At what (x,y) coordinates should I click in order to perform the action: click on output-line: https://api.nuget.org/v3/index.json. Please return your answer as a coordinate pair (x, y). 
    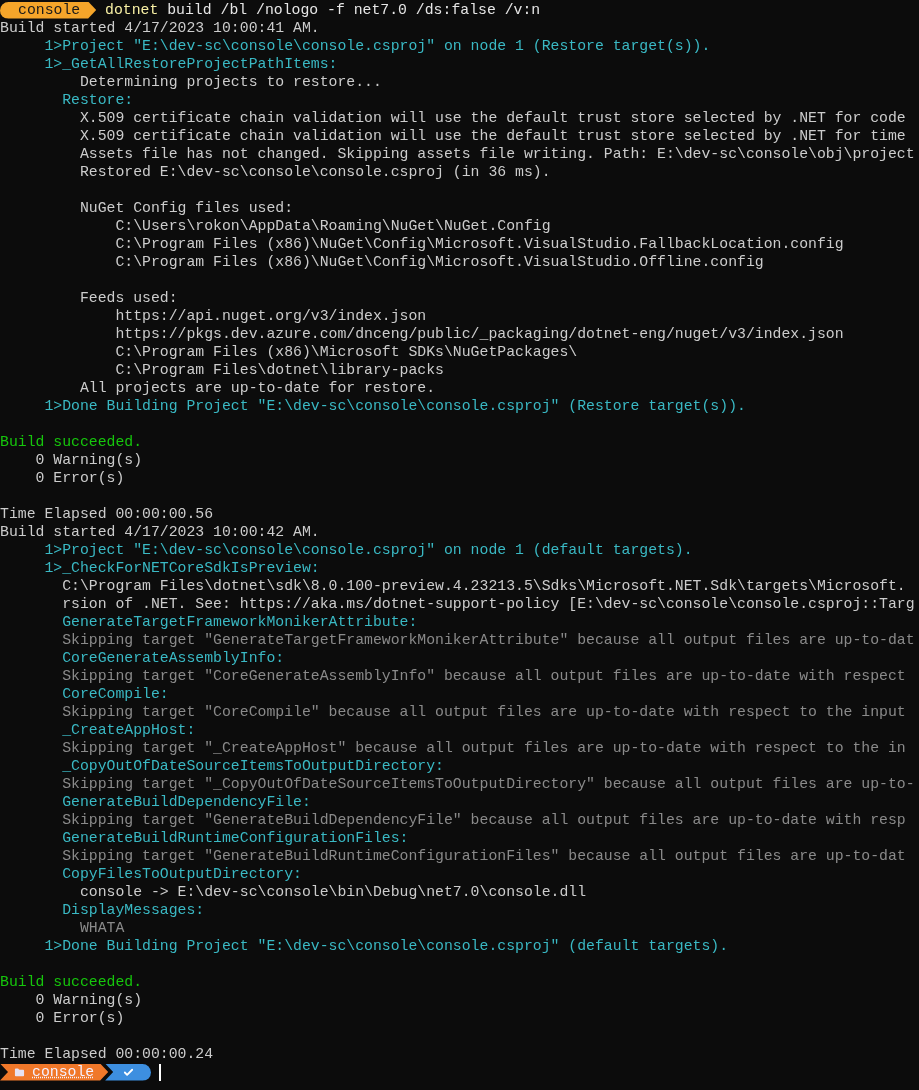
    Looking at the image, I should click on (270, 316).